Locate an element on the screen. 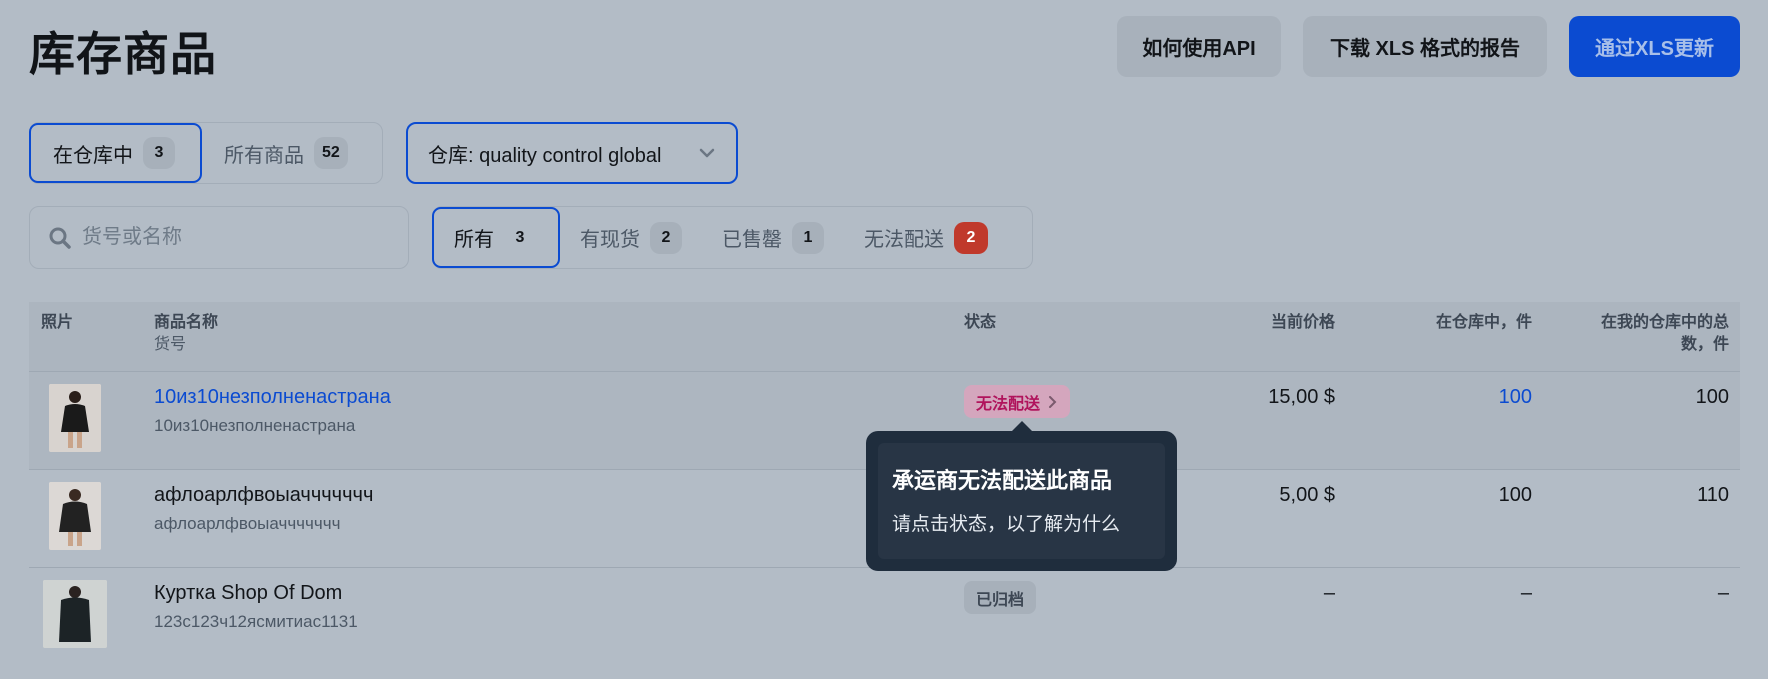 The width and height of the screenshot is (1768, 679). status-label: 无法配送 is located at coordinates (1008, 404).